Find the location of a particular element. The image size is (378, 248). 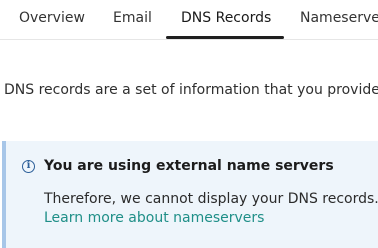

active-tab-indicator is located at coordinates (225, 37).